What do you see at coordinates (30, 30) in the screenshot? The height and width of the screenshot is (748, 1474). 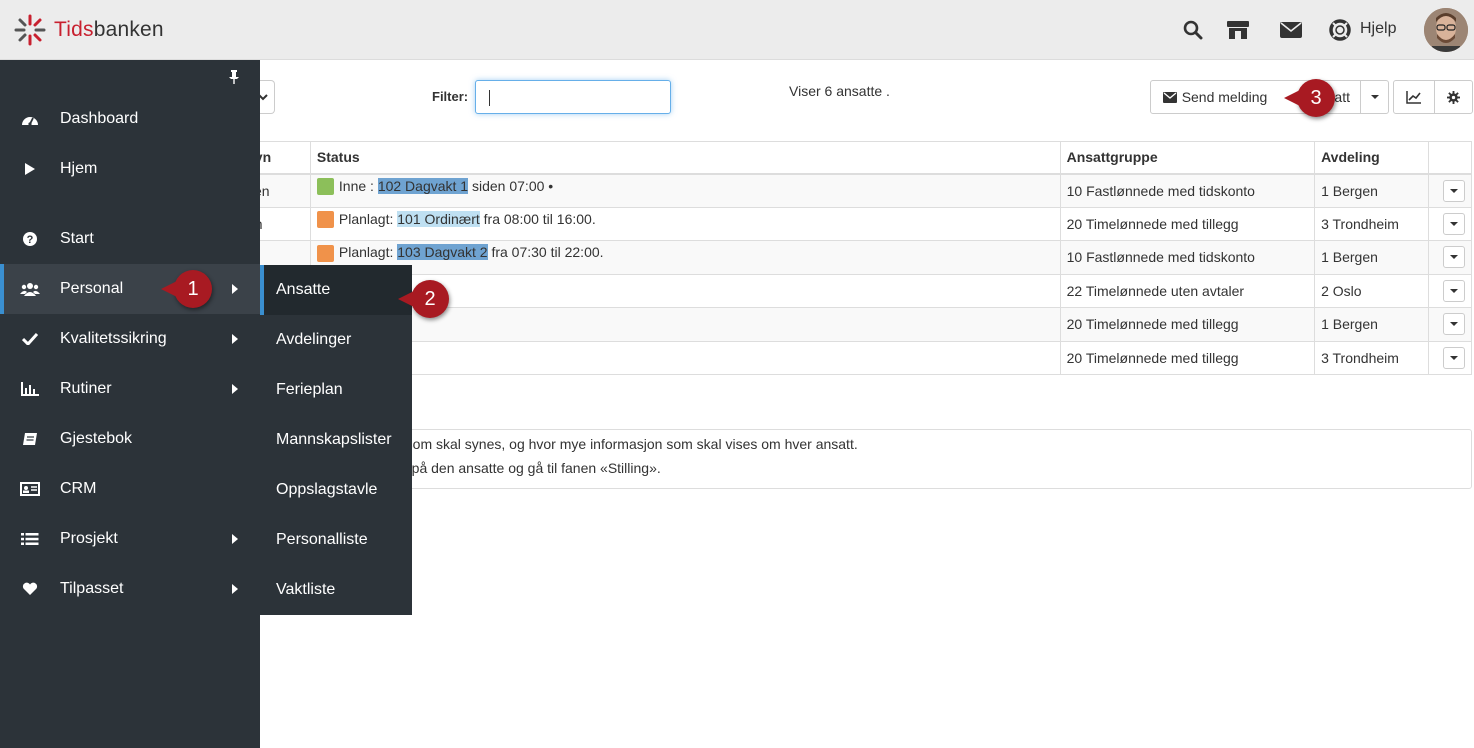 I see `tidsbanken-star-logo-icon` at bounding box center [30, 30].